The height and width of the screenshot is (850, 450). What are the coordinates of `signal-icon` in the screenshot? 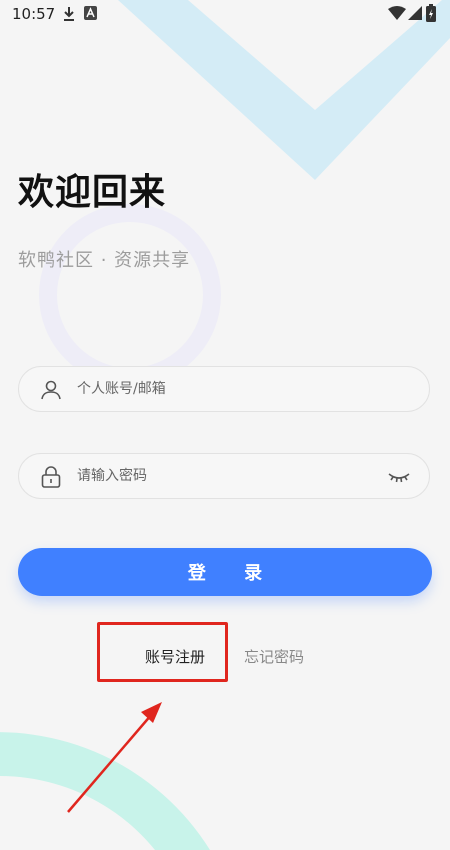 It's located at (415, 13).